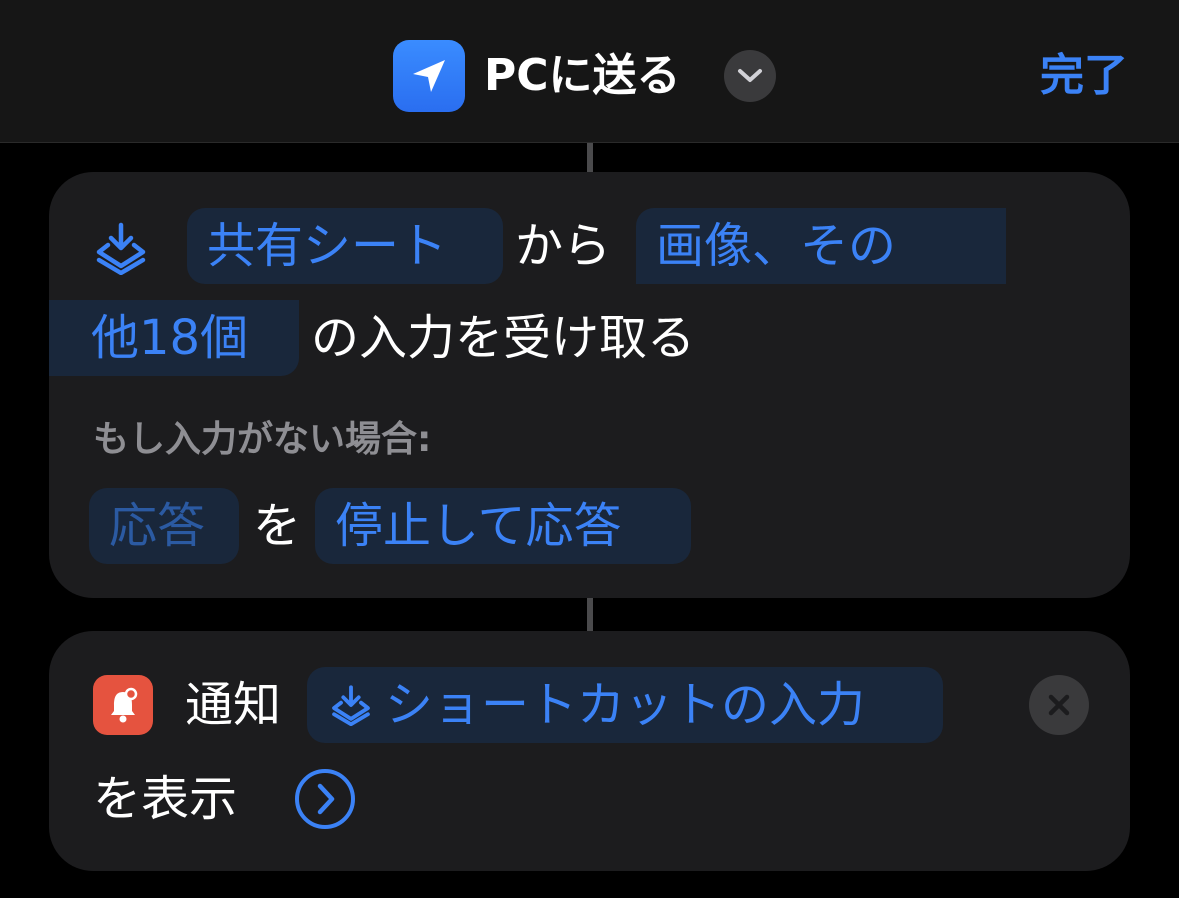 This screenshot has width=1179, height=898. Describe the element at coordinates (429, 76) in the screenshot. I see `location-arrow-icon` at that location.